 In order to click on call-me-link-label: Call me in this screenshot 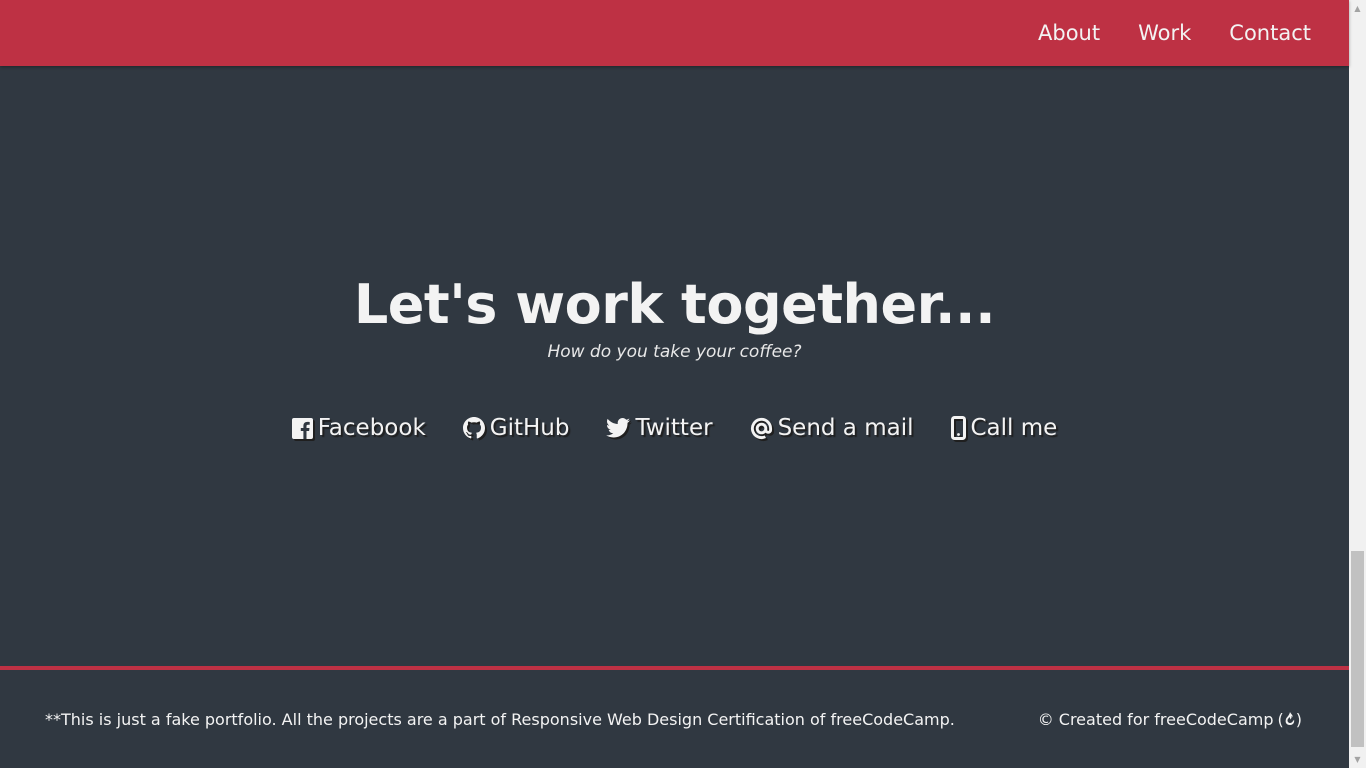, I will do `click(1014, 428)`.